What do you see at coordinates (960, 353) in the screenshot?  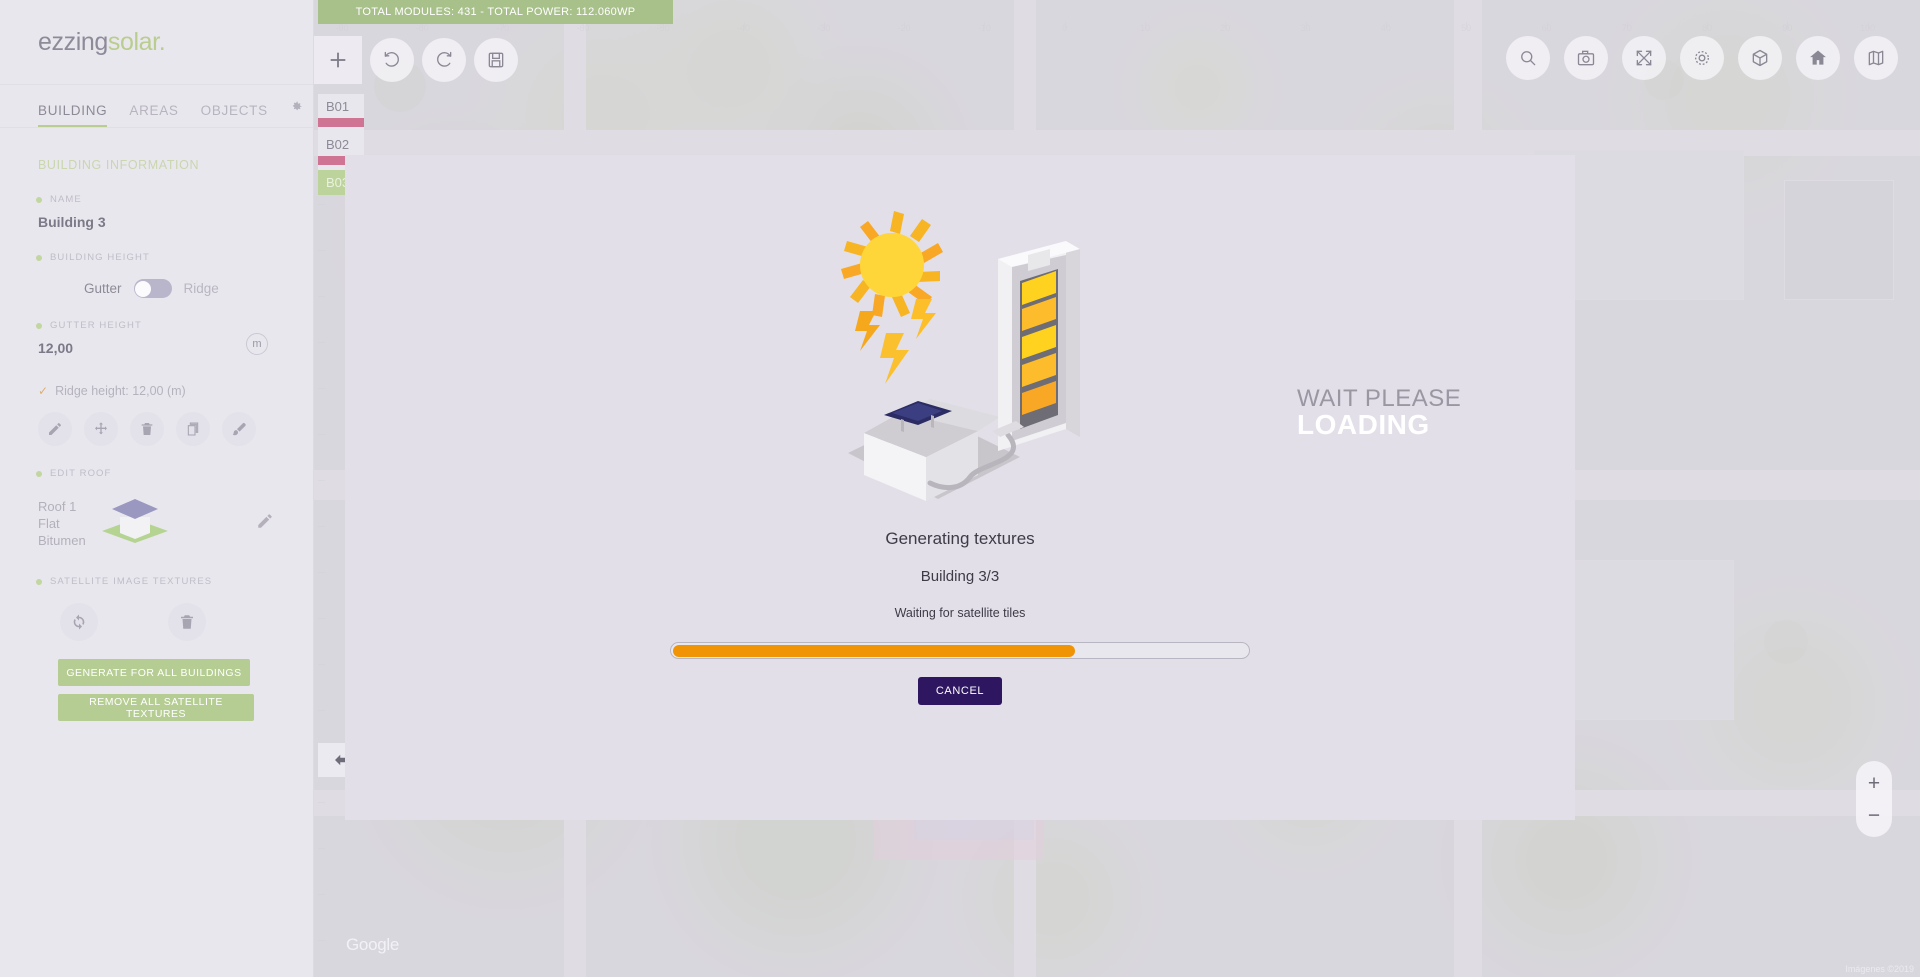 I see `solar-house-battery-illustration` at bounding box center [960, 353].